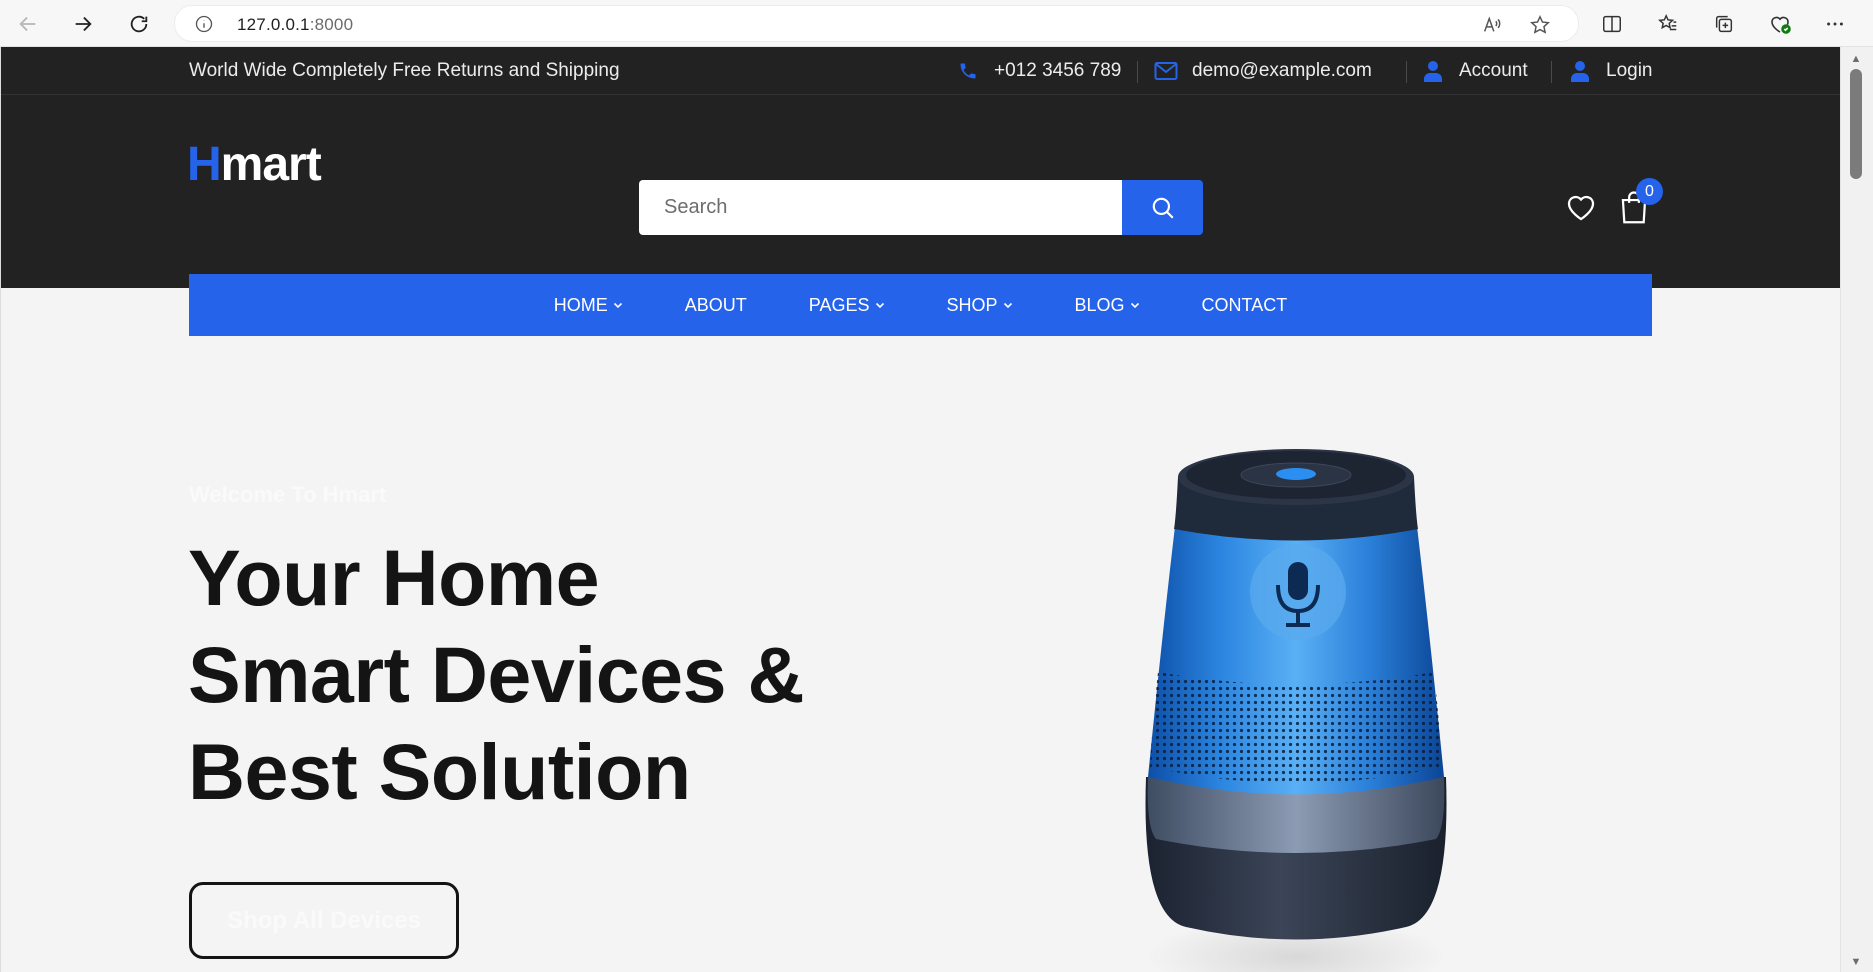 The height and width of the screenshot is (972, 1873). Describe the element at coordinates (876, 23) in the screenshot. I see `address-bar: 127.0.0.1:8000` at that location.